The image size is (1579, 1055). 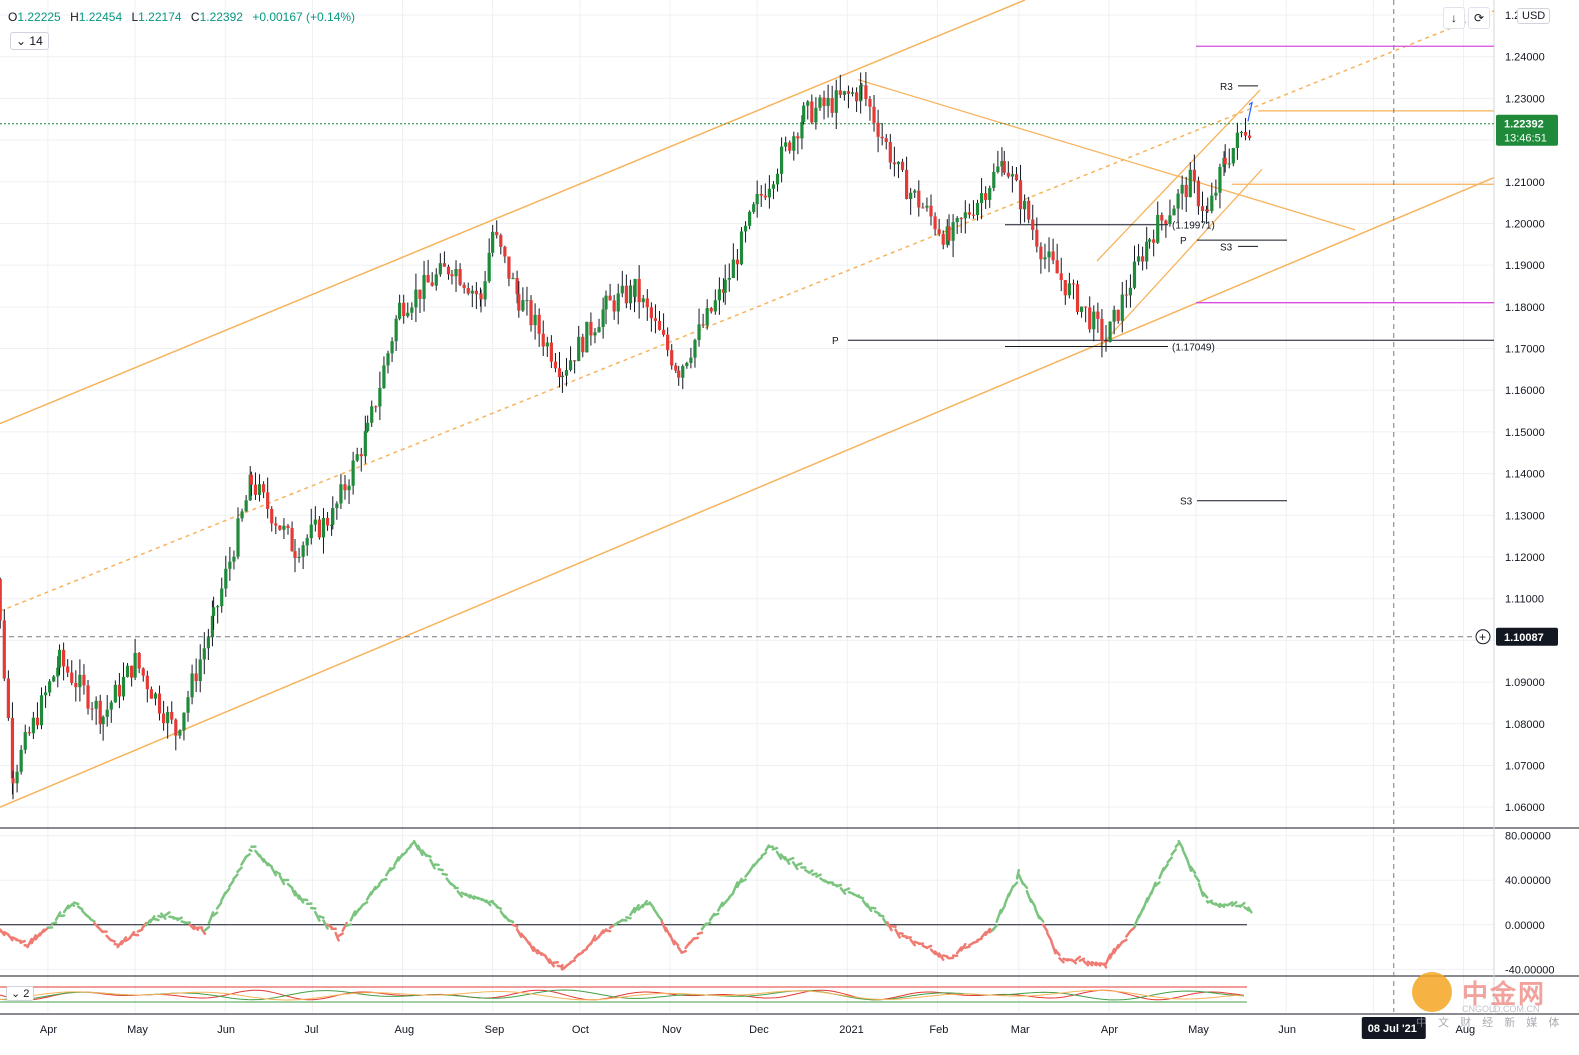 What do you see at coordinates (29, 41) in the screenshot?
I see `indicator-length-selector: ⌄ 14` at bounding box center [29, 41].